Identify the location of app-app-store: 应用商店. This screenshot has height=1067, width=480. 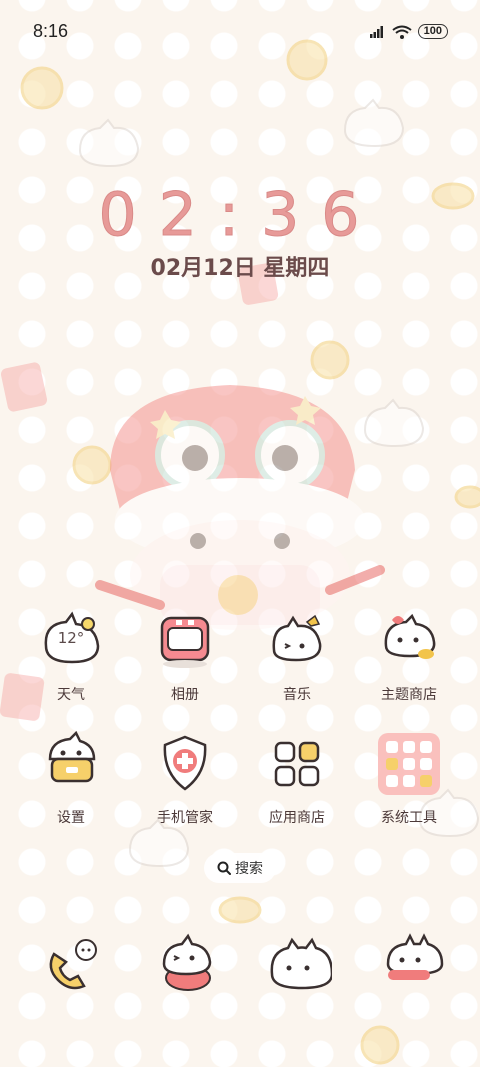
(297, 778).